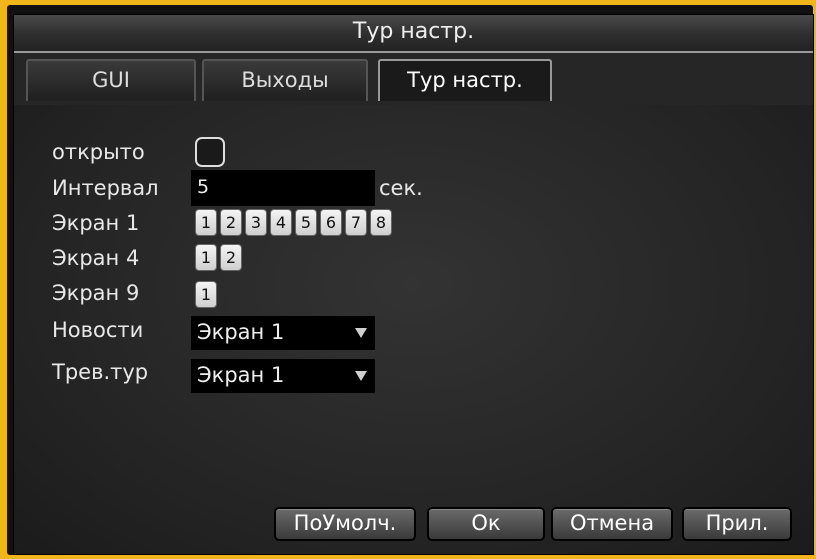 This screenshot has width=816, height=559. What do you see at coordinates (465, 80) in the screenshot?
I see `tab-tour-settings: Тур настр.` at bounding box center [465, 80].